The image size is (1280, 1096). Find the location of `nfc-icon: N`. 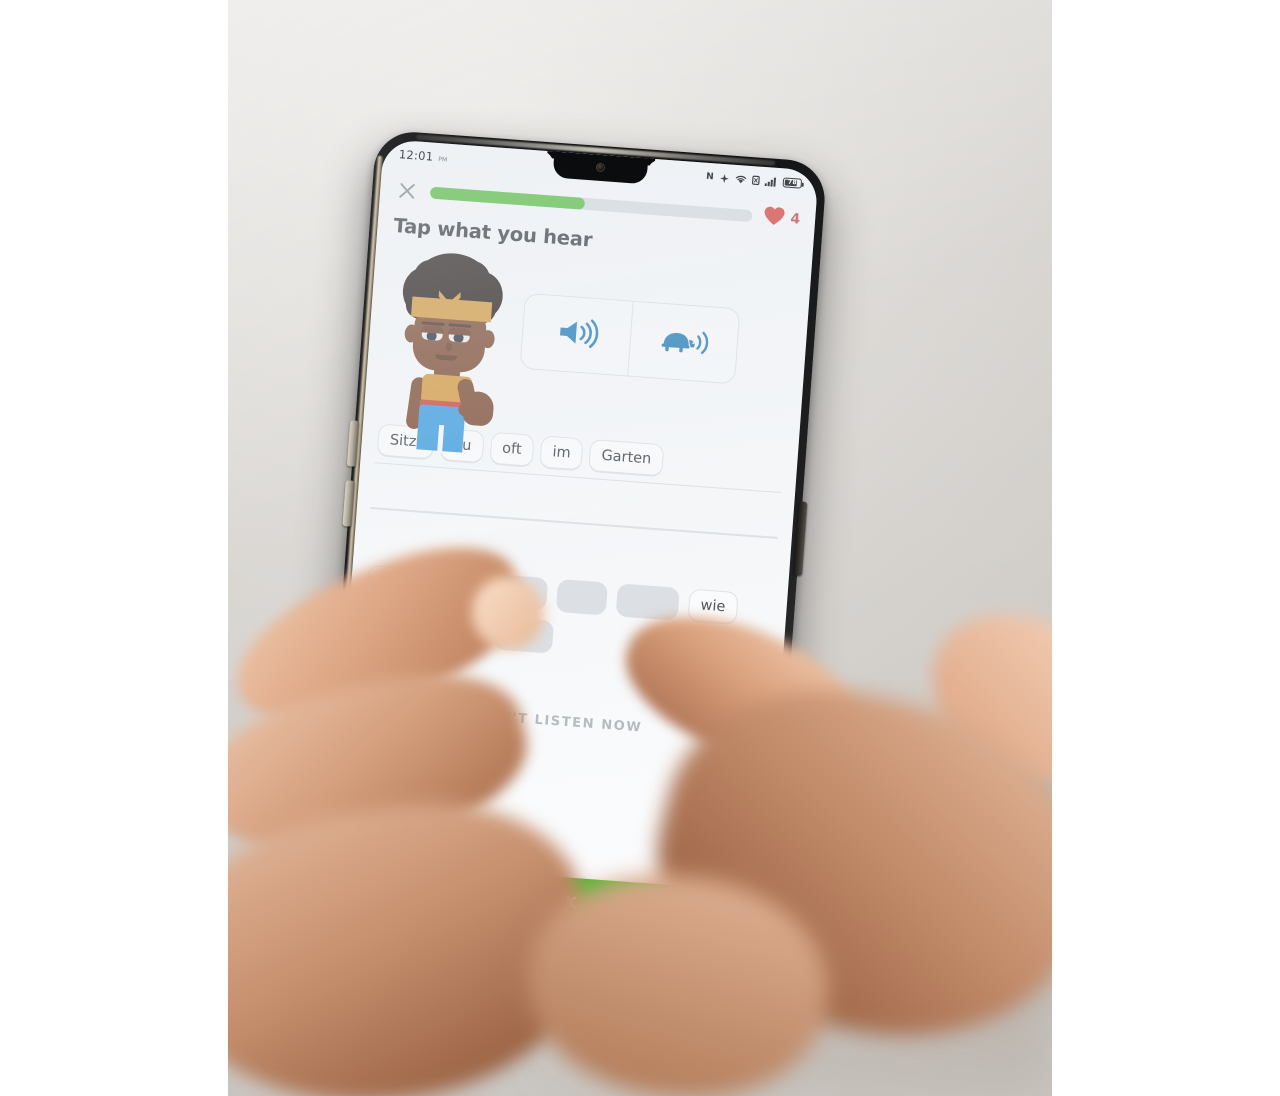

nfc-icon: N is located at coordinates (710, 177).